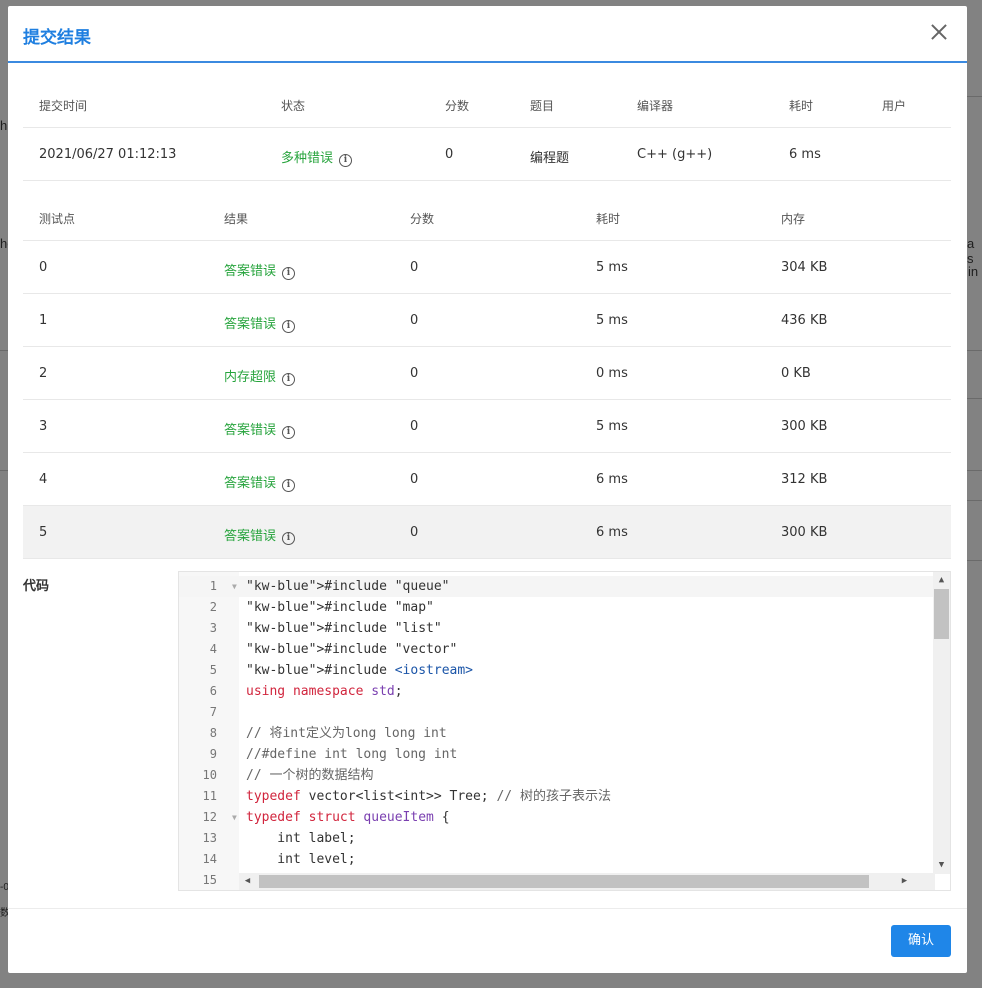 The width and height of the screenshot is (982, 988). Describe the element at coordinates (348, 586) in the screenshot. I see `code-text: "kw-blue">#include "queue"` at that location.